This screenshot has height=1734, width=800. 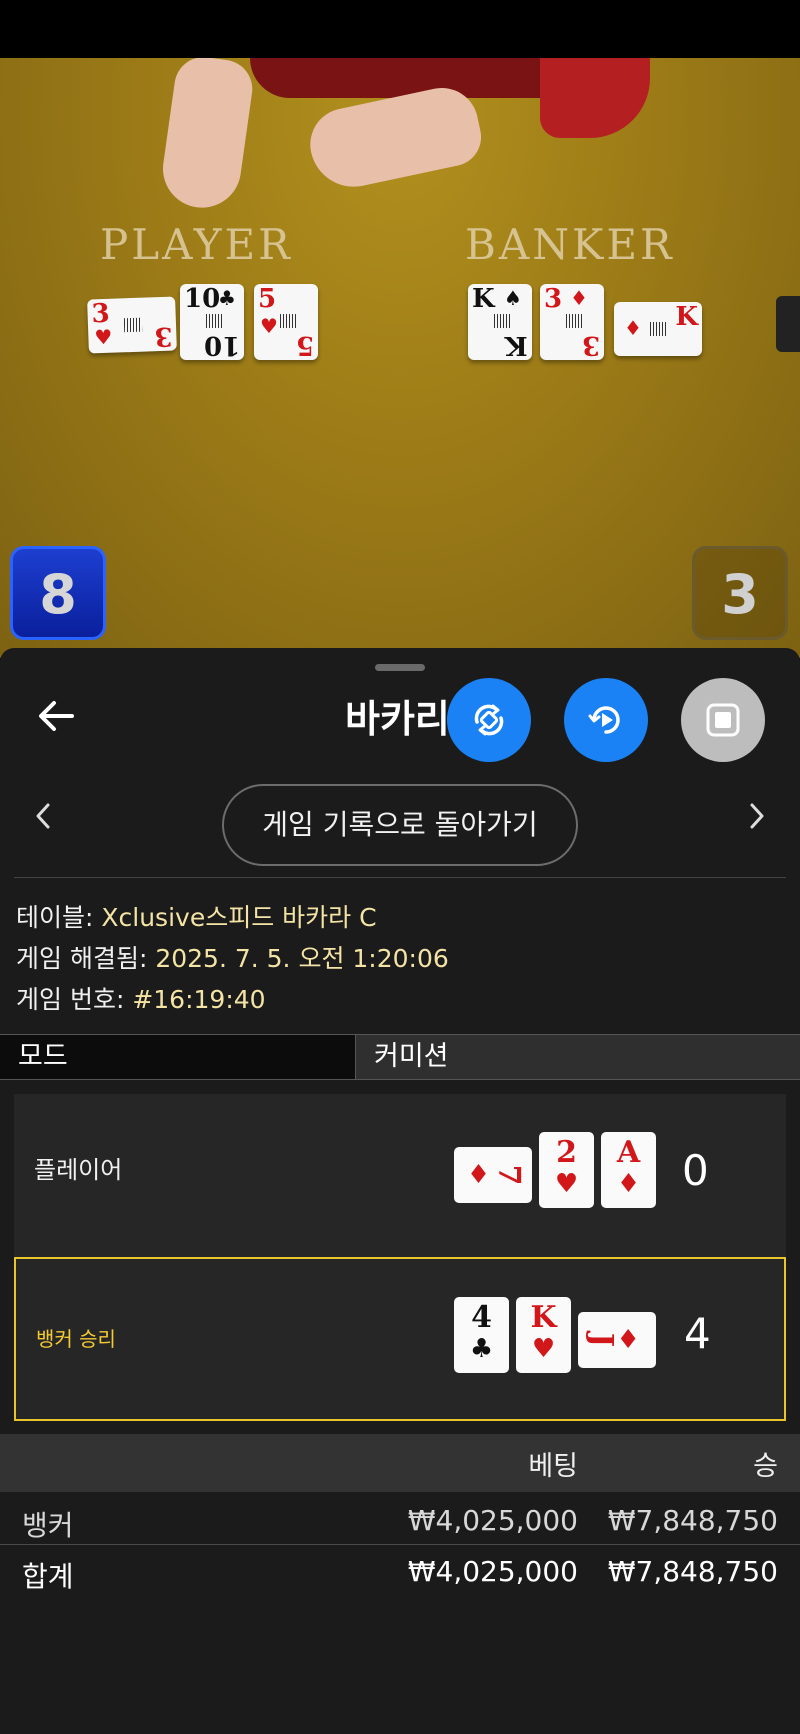 I want to click on sheet-drag-handle, so click(x=400, y=667).